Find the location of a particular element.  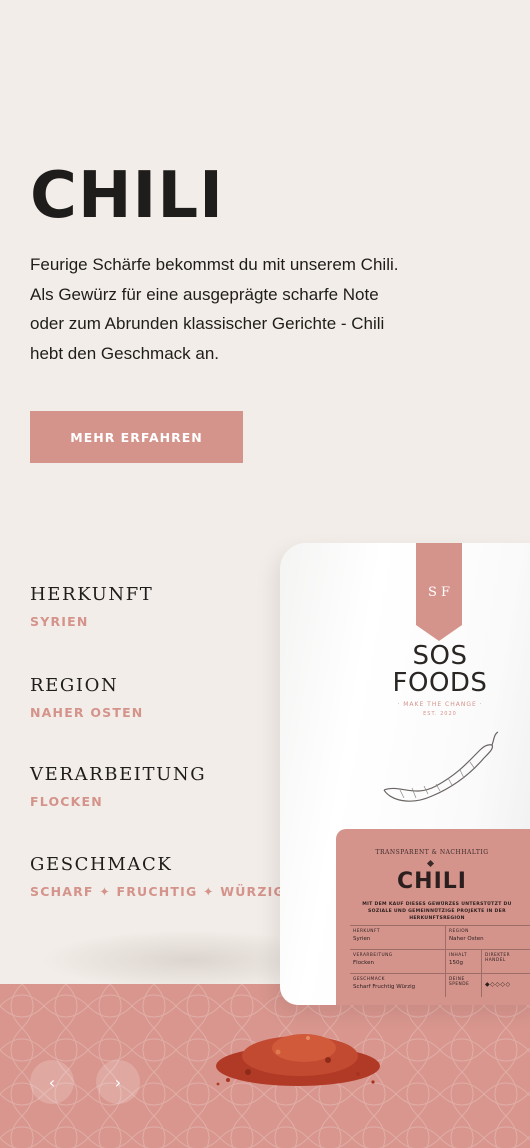

attribute-label: REGION is located at coordinates (74, 685).